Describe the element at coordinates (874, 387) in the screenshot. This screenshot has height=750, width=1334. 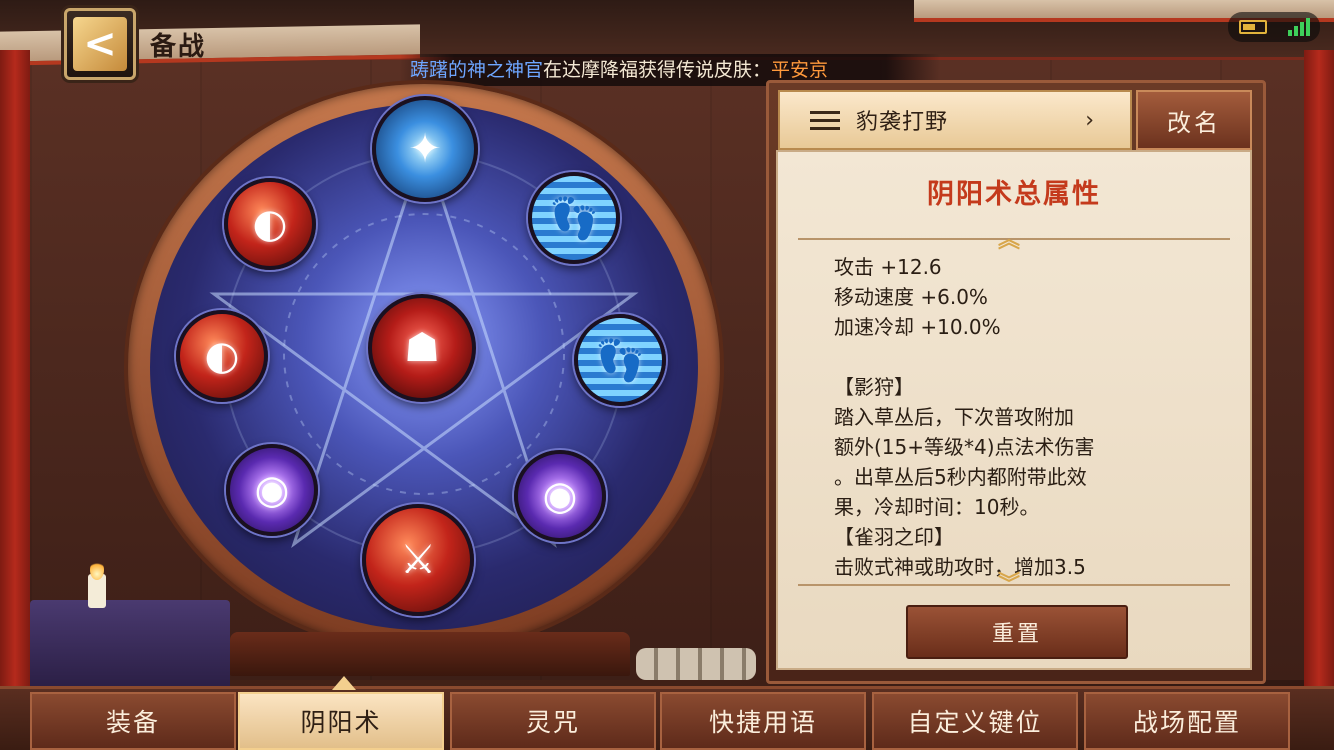
I see `effect-line: 【影狩】` at that location.